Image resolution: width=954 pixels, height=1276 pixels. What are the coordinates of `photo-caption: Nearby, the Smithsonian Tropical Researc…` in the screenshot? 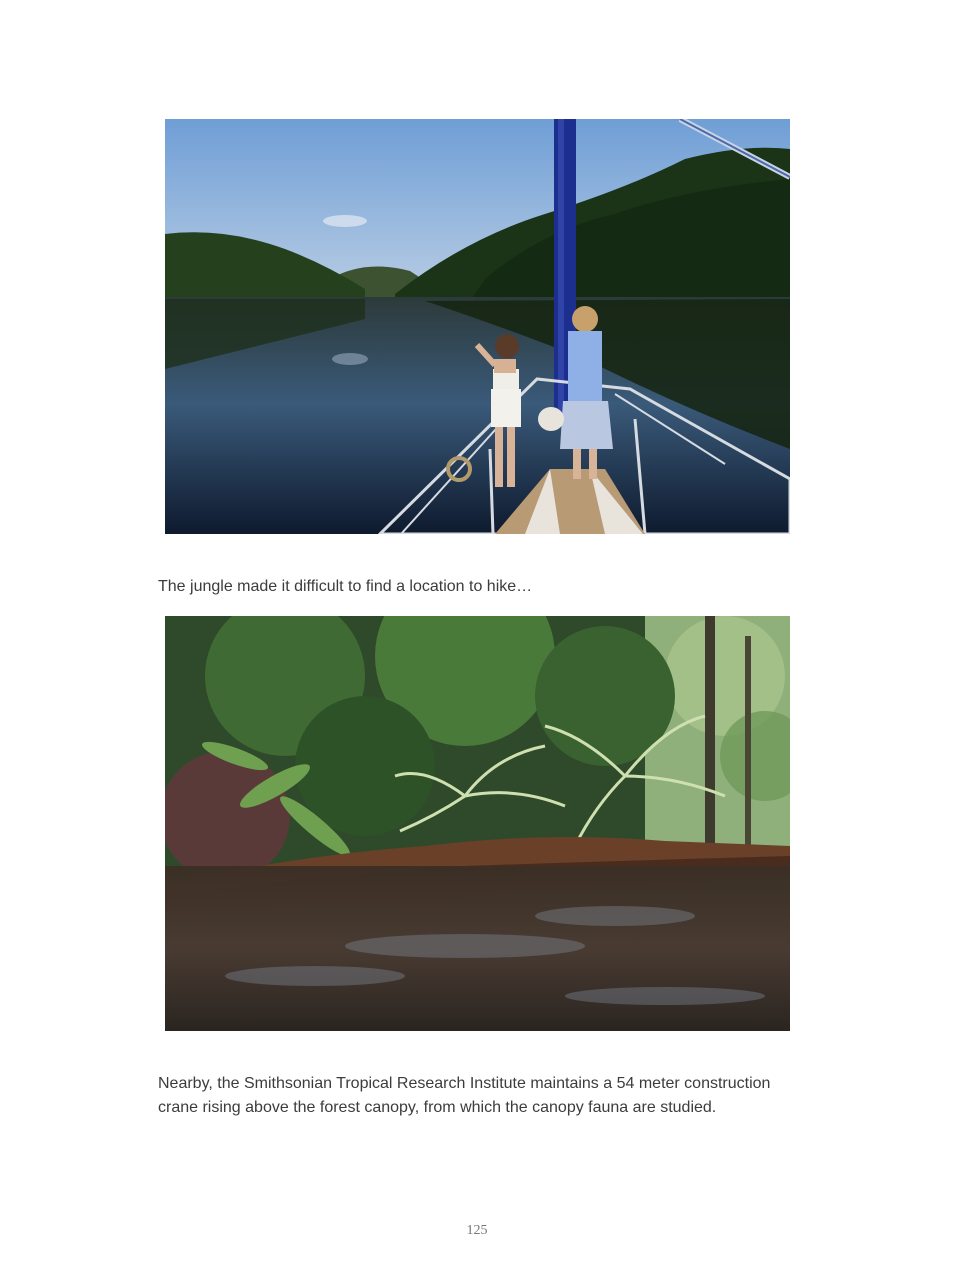 It's located at (464, 1095).